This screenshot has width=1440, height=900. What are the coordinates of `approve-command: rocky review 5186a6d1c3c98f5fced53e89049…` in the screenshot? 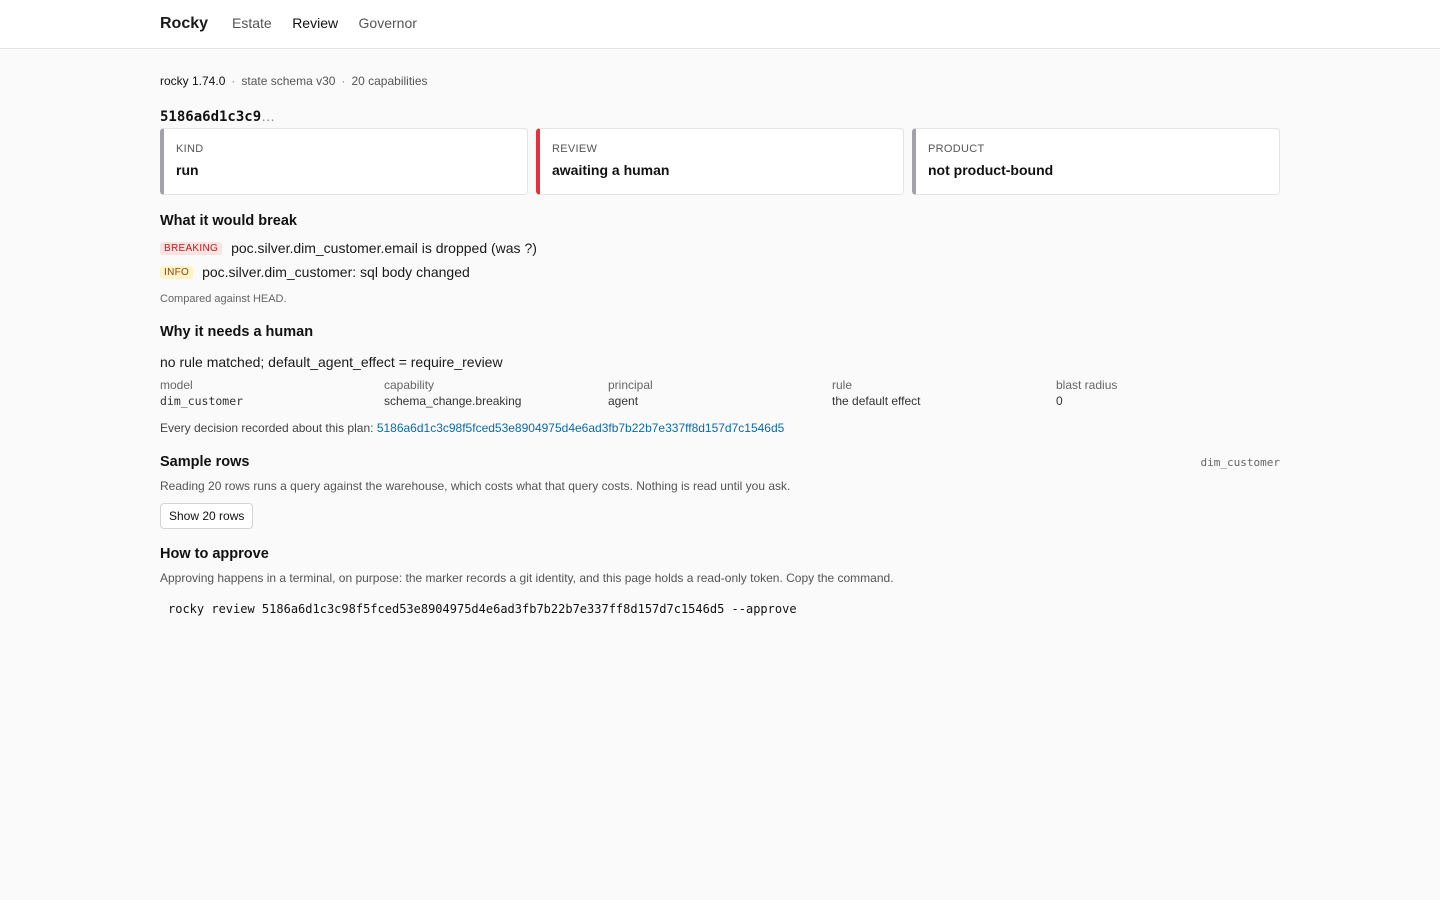 It's located at (720, 609).